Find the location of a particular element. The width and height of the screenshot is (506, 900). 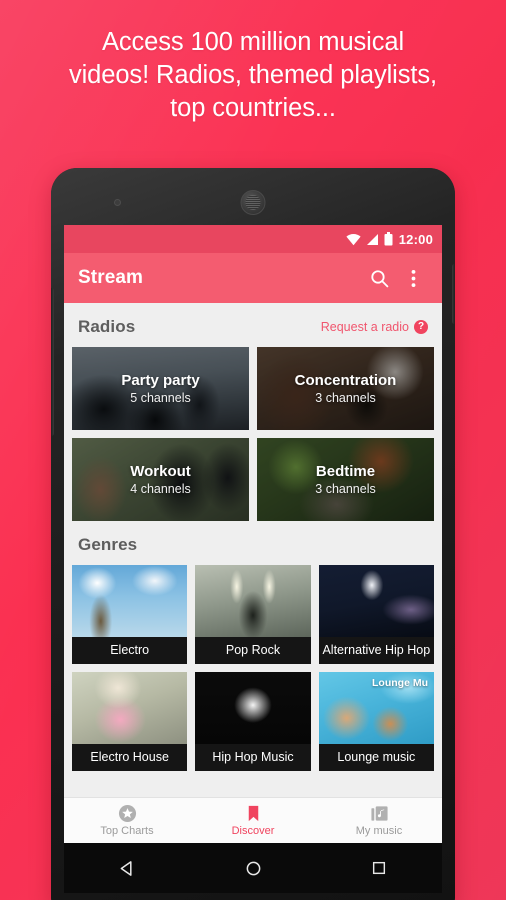

radios-section-title: Radios is located at coordinates (107, 326).